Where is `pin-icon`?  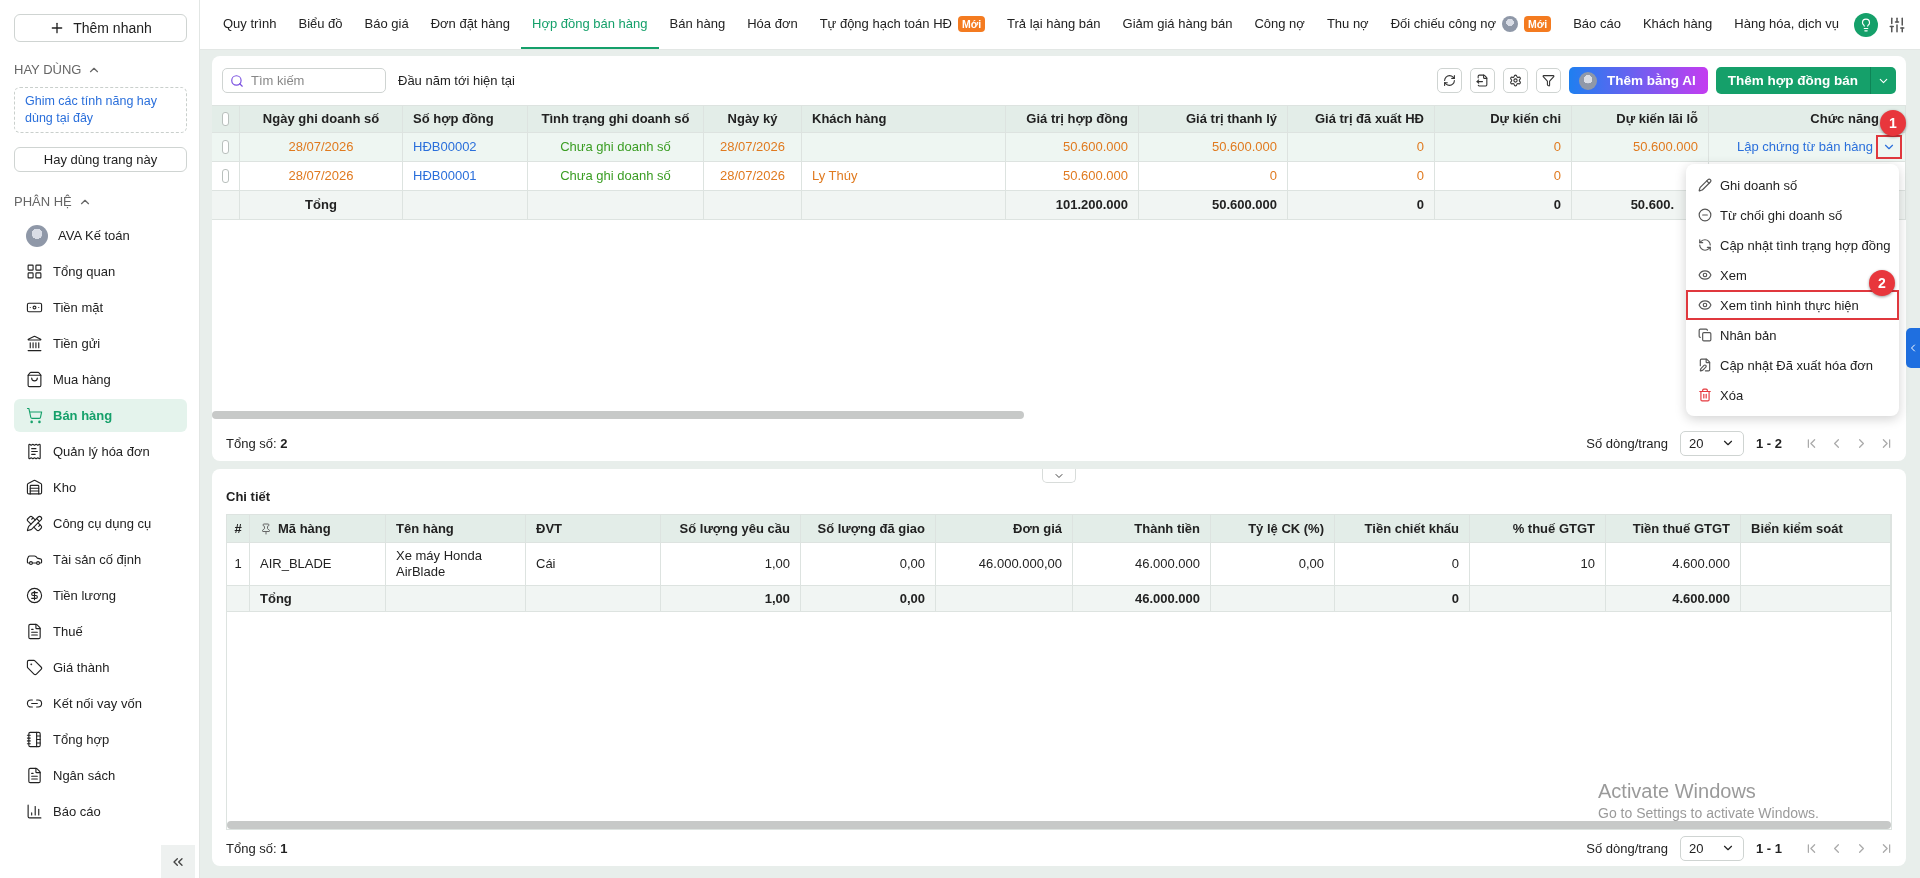 pin-icon is located at coordinates (266, 528).